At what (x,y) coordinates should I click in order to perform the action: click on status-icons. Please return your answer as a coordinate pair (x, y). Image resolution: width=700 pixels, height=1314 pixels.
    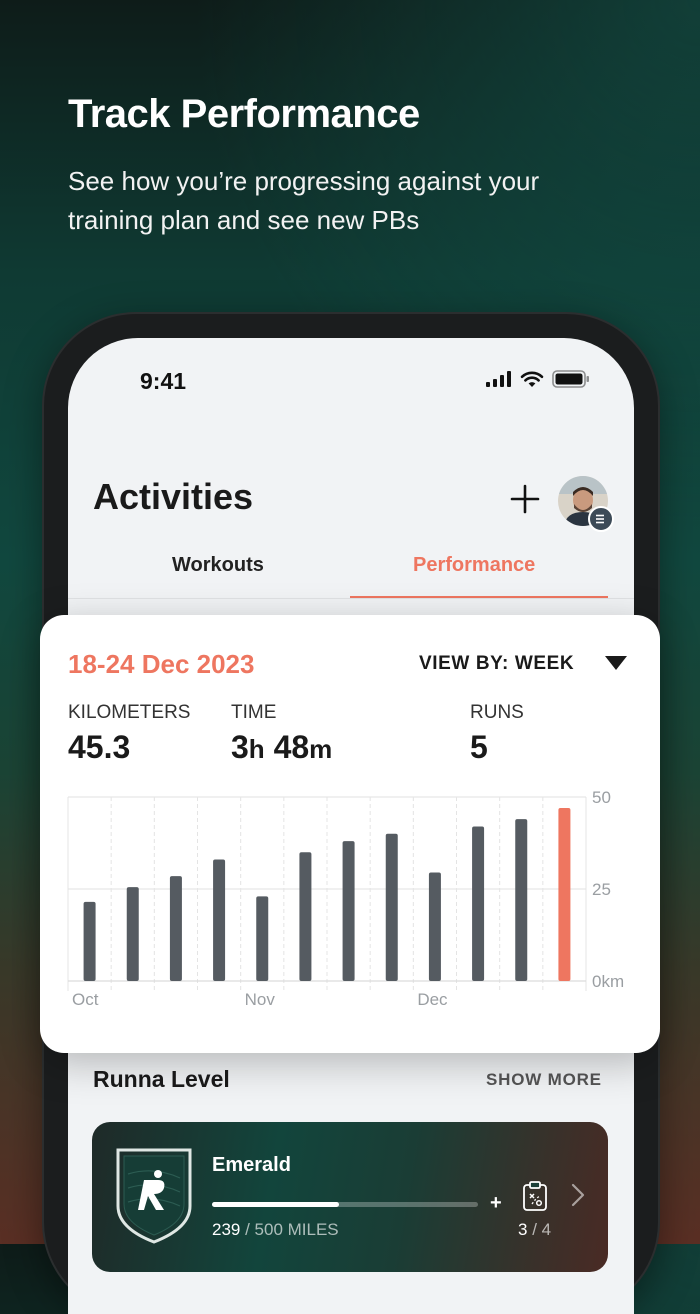
    Looking at the image, I should click on (538, 379).